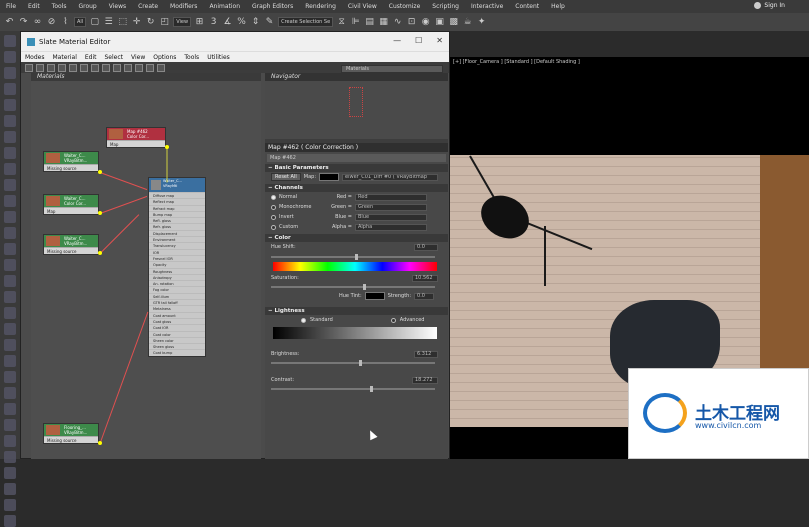  I want to click on link-icon, so click(10, 489).